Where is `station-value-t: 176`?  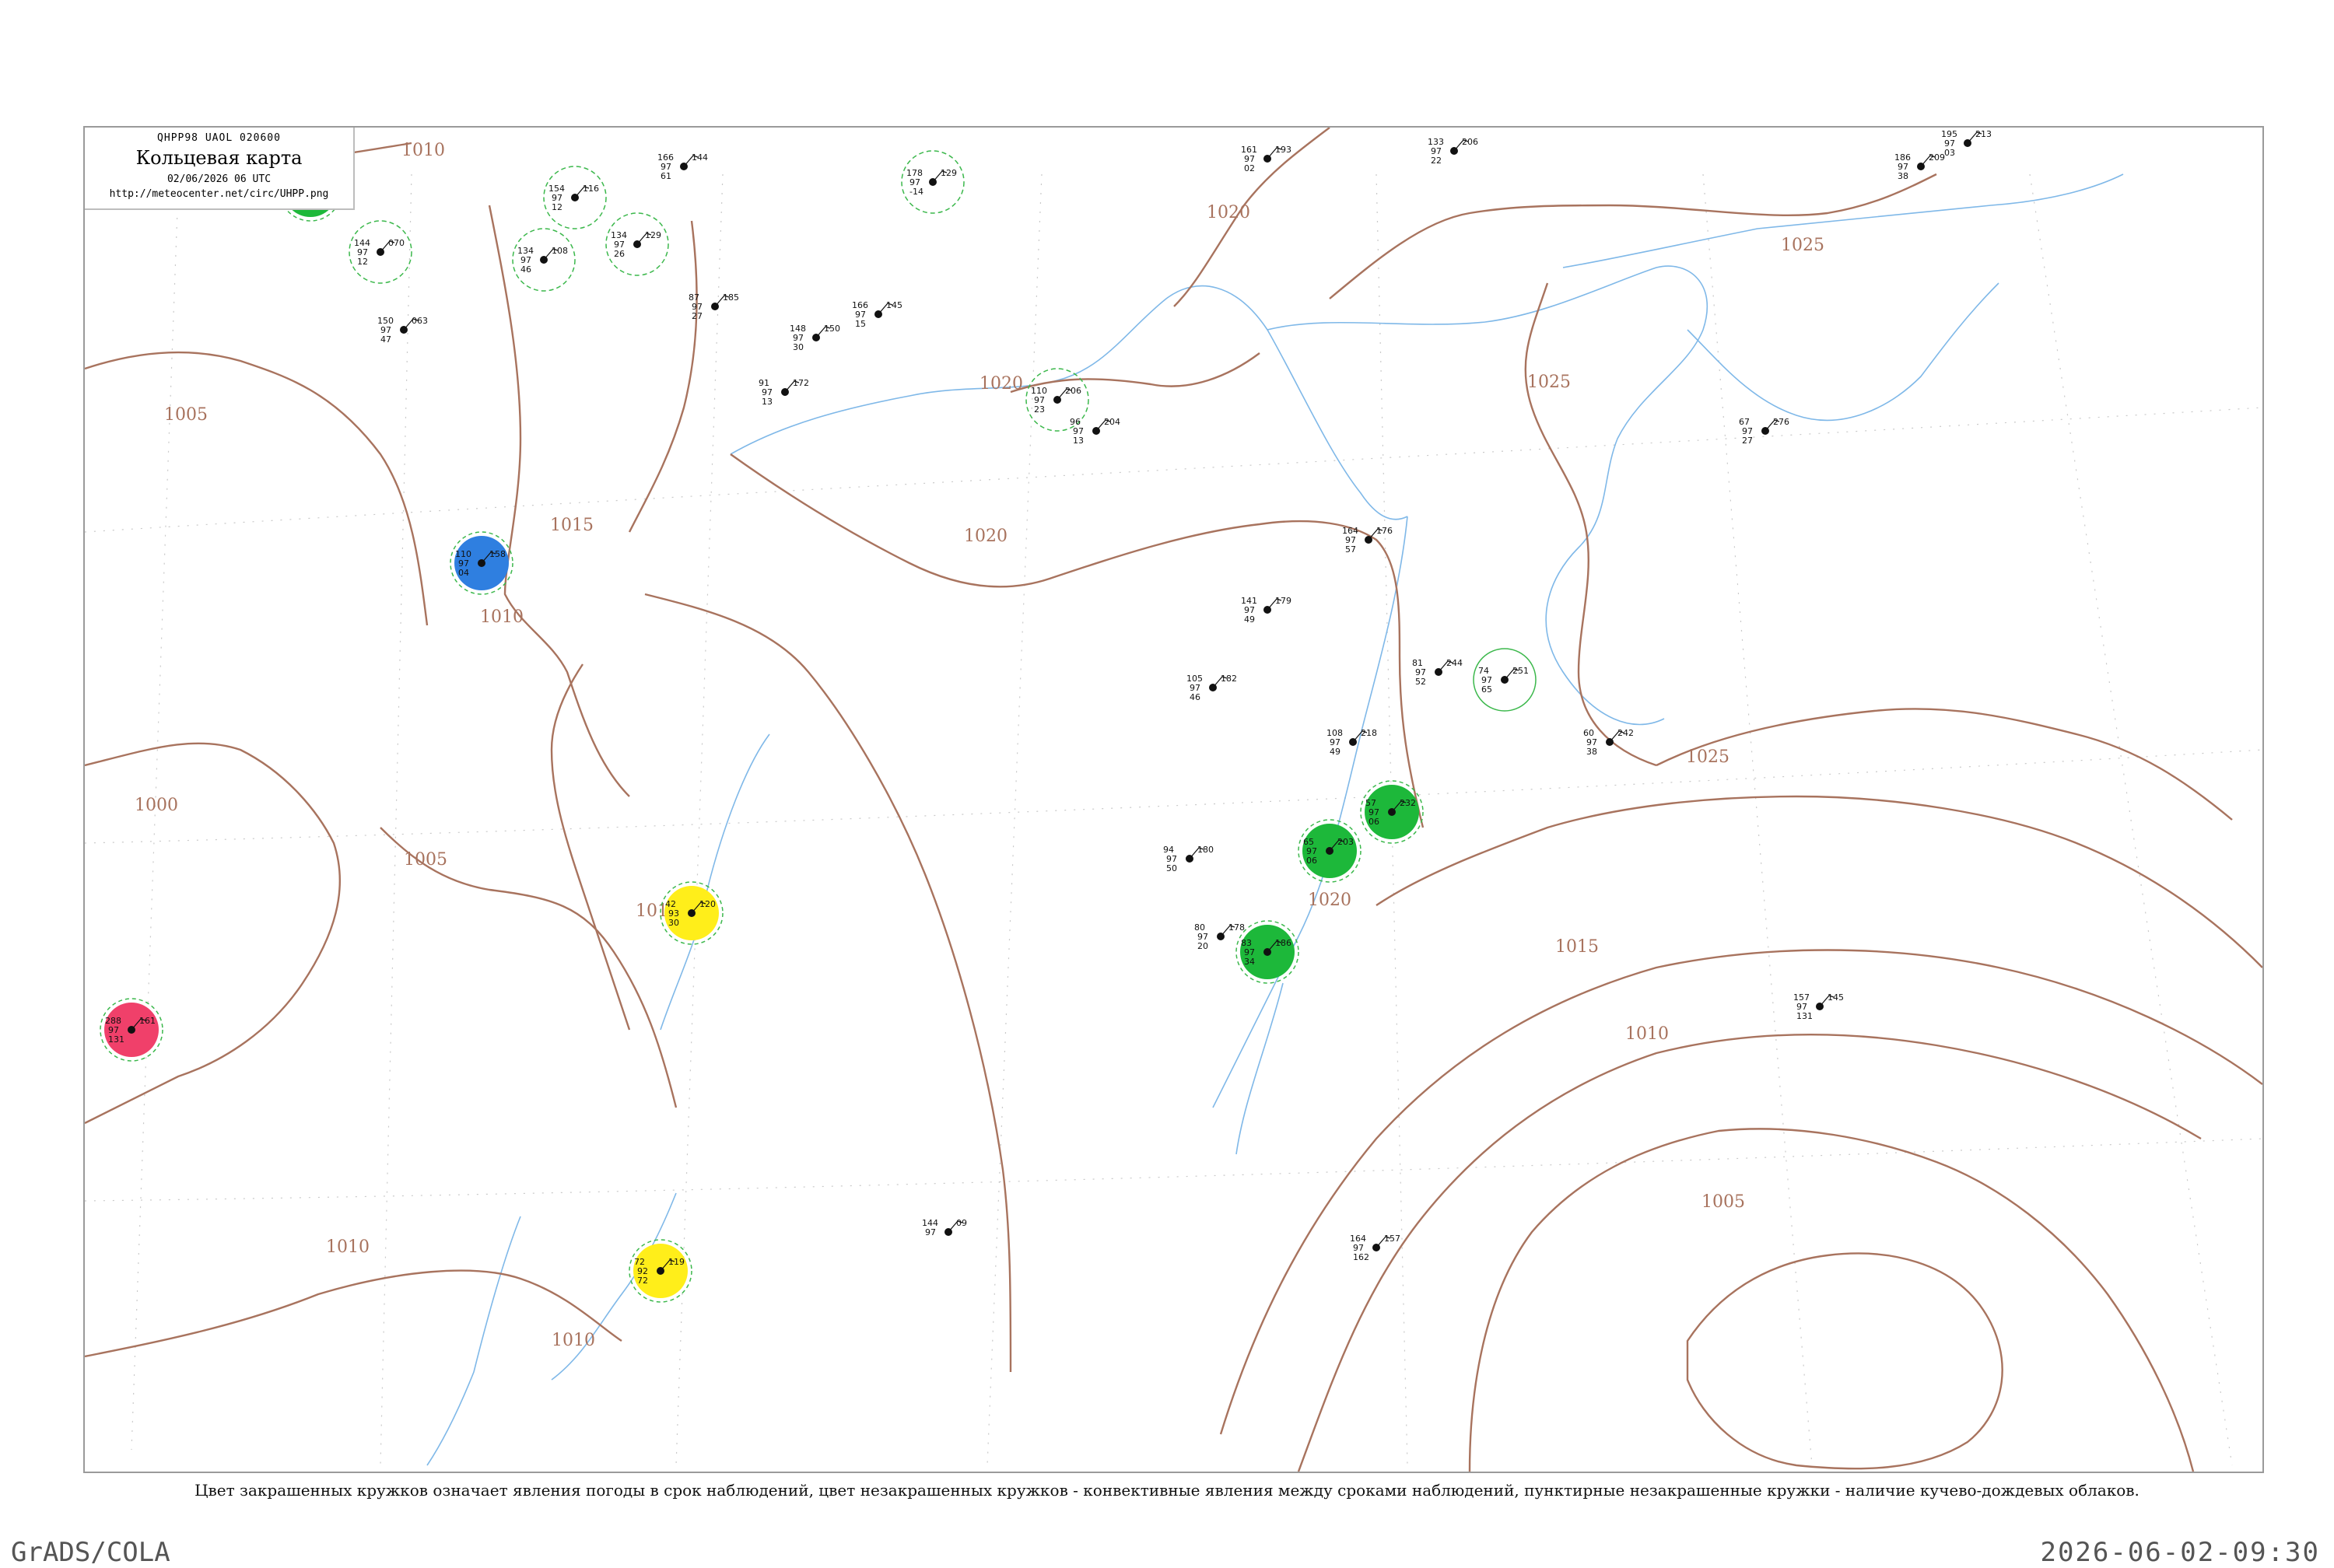
station-value-t: 176 is located at coordinates (1385, 531).